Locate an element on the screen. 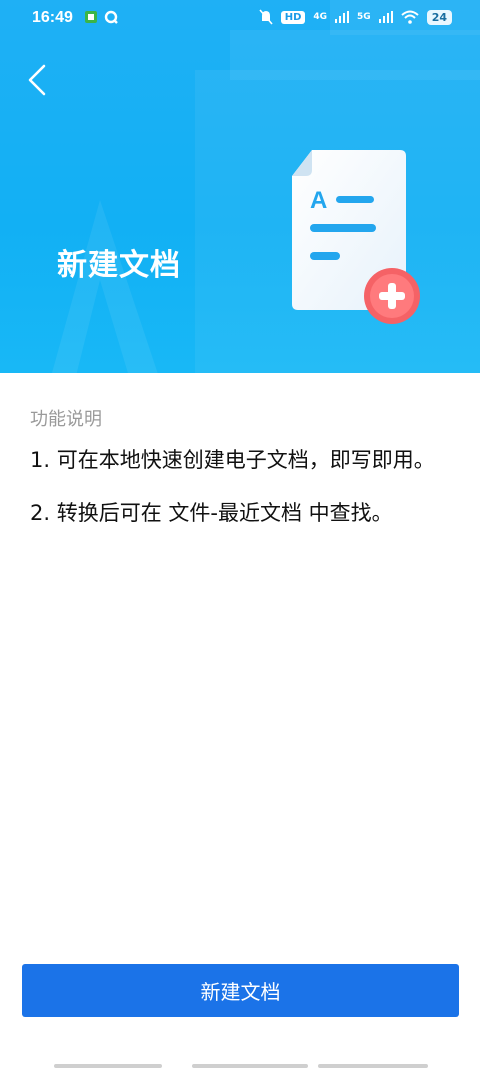 This screenshot has width=480, height=1070. page-title: 新建文档 is located at coordinates (119, 265).